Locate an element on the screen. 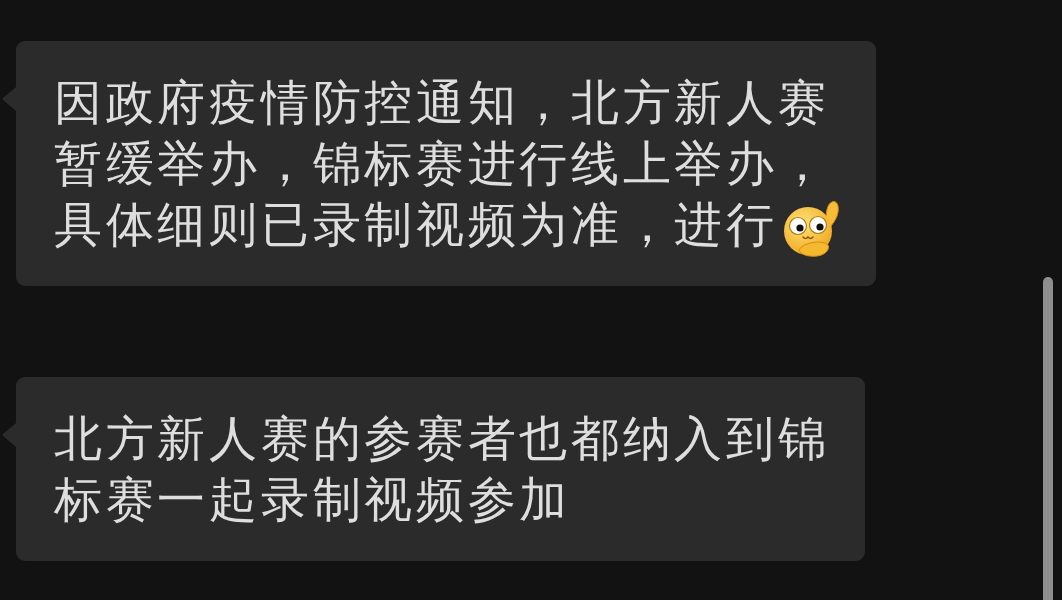  message-text: 暂缓举办，锦标赛进行线上举办， is located at coordinates (442, 163).